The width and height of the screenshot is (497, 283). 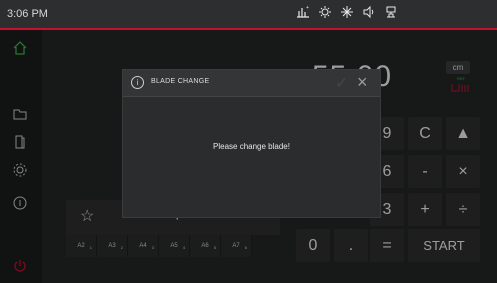 I want to click on cooling-icon, so click(x=347, y=13).